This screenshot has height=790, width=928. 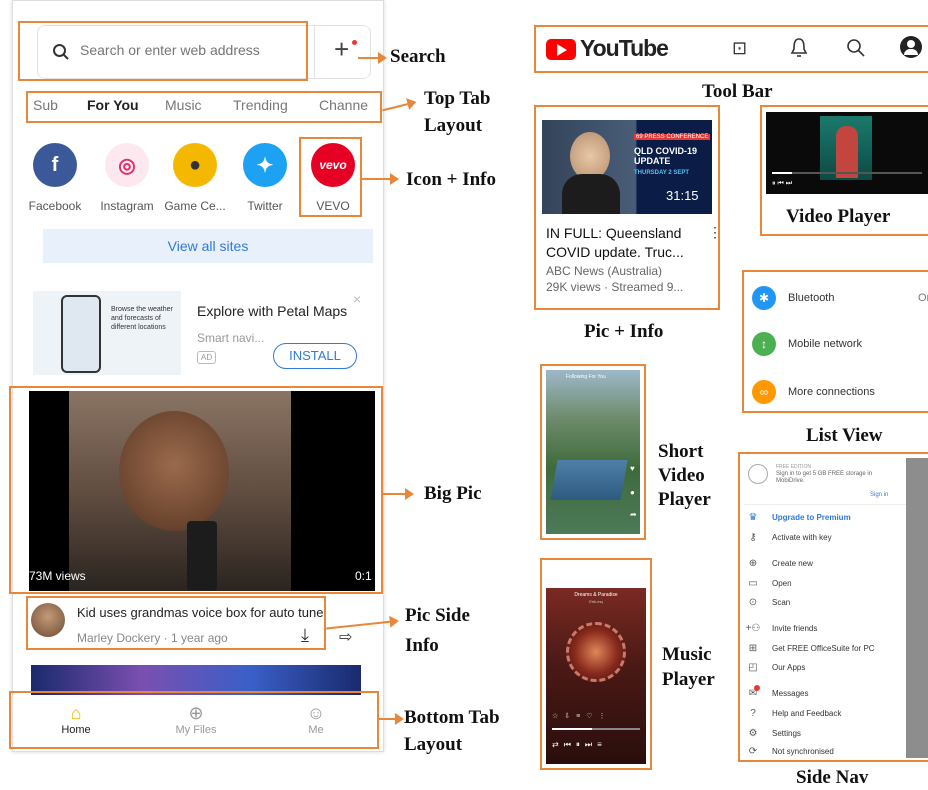 I want to click on nav-label: Settings, so click(x=786, y=733).